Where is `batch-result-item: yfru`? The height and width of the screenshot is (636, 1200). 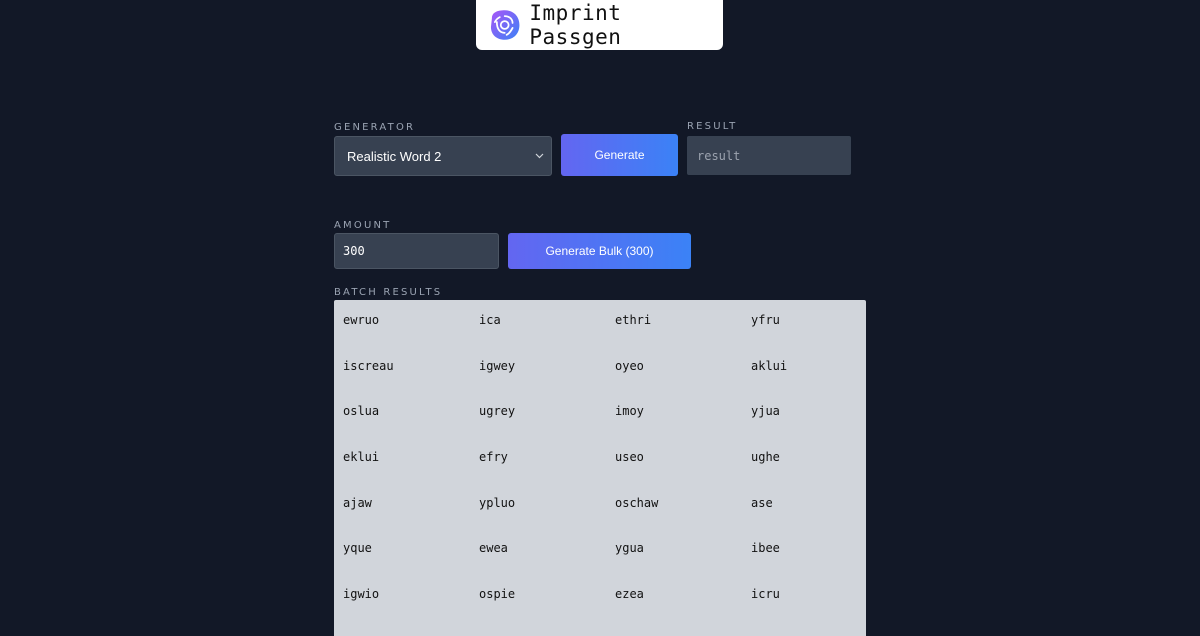 batch-result-item: yfru is located at coordinates (765, 320).